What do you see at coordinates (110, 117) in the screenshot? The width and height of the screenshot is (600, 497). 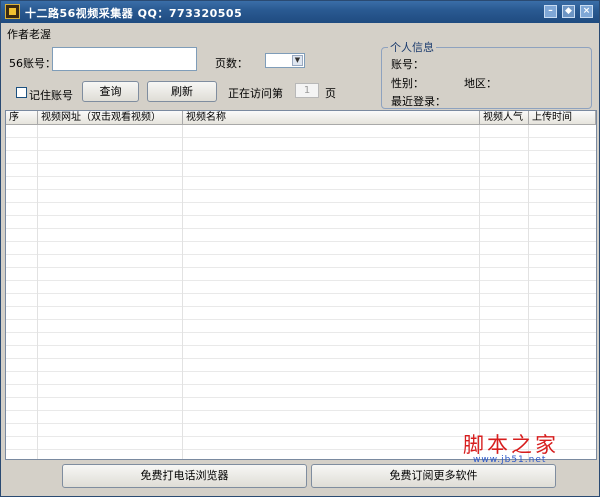 I see `column-header-video-url: 视频网址（双击观看视频）` at bounding box center [110, 117].